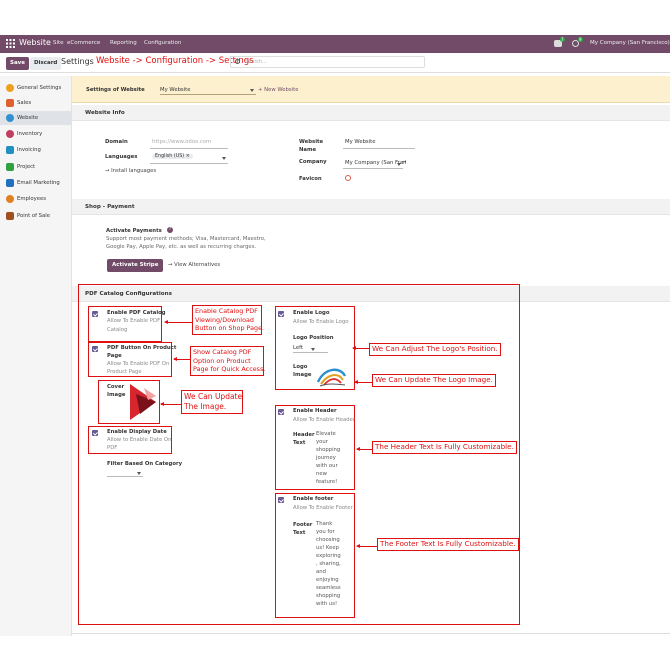 This screenshot has height=670, width=670. I want to click on website-name-input: My Website, so click(360, 142).